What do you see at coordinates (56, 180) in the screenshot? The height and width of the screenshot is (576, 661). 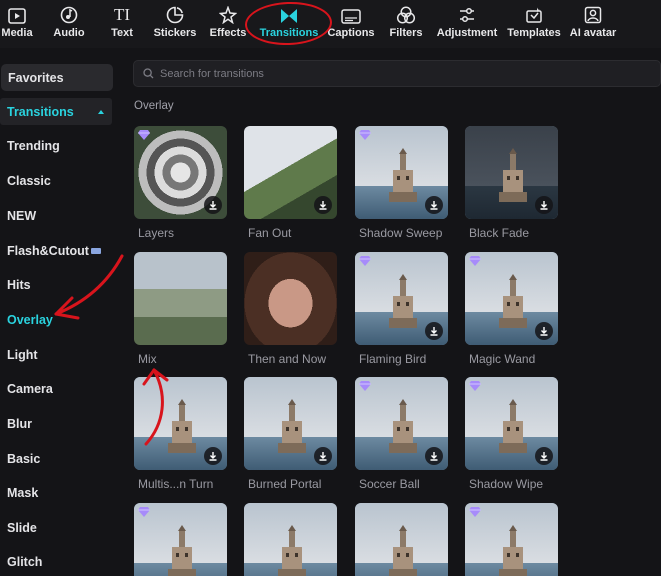 I see `sidebar-item-classic: Classic` at bounding box center [56, 180].